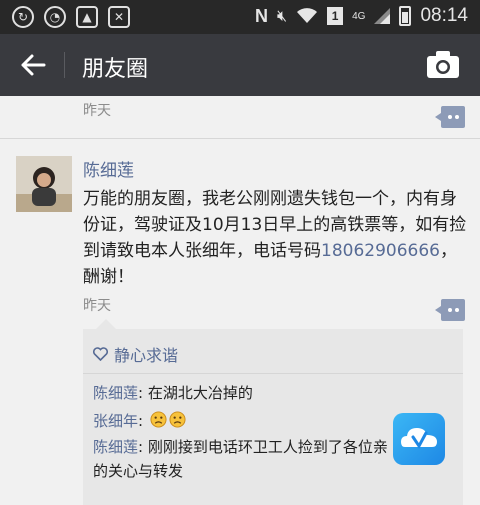 This screenshot has width=480, height=505. I want to click on nfc-icon: N, so click(262, 15).